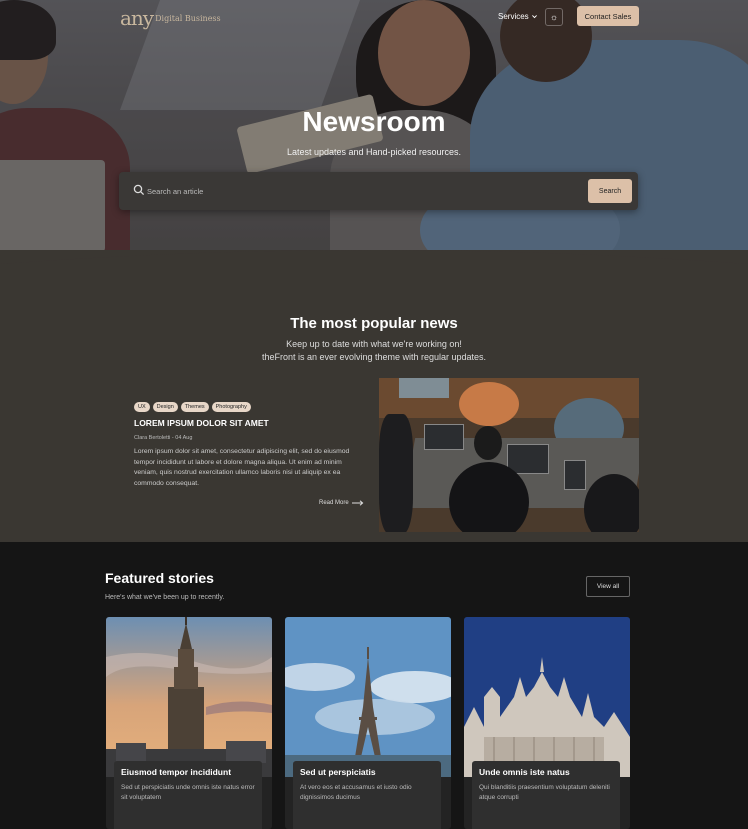 This screenshot has width=748, height=829. Describe the element at coordinates (610, 191) in the screenshot. I see `search-button: Search` at that location.